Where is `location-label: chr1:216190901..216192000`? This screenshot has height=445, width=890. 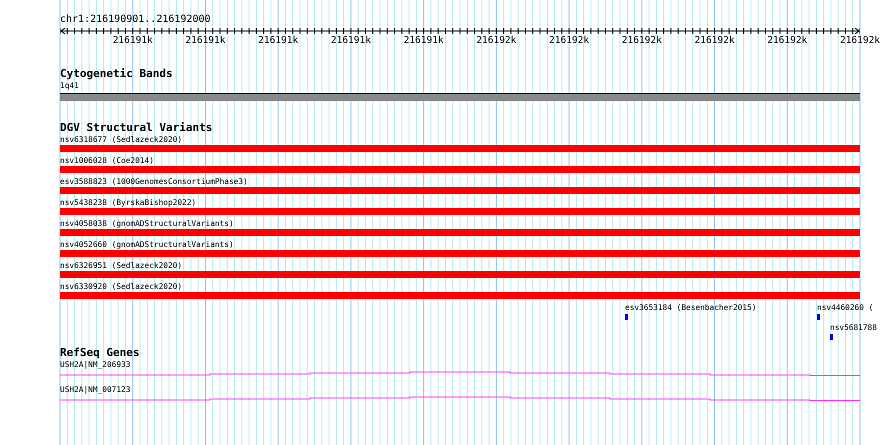
location-label: chr1:216190901..216192000 is located at coordinates (136, 20).